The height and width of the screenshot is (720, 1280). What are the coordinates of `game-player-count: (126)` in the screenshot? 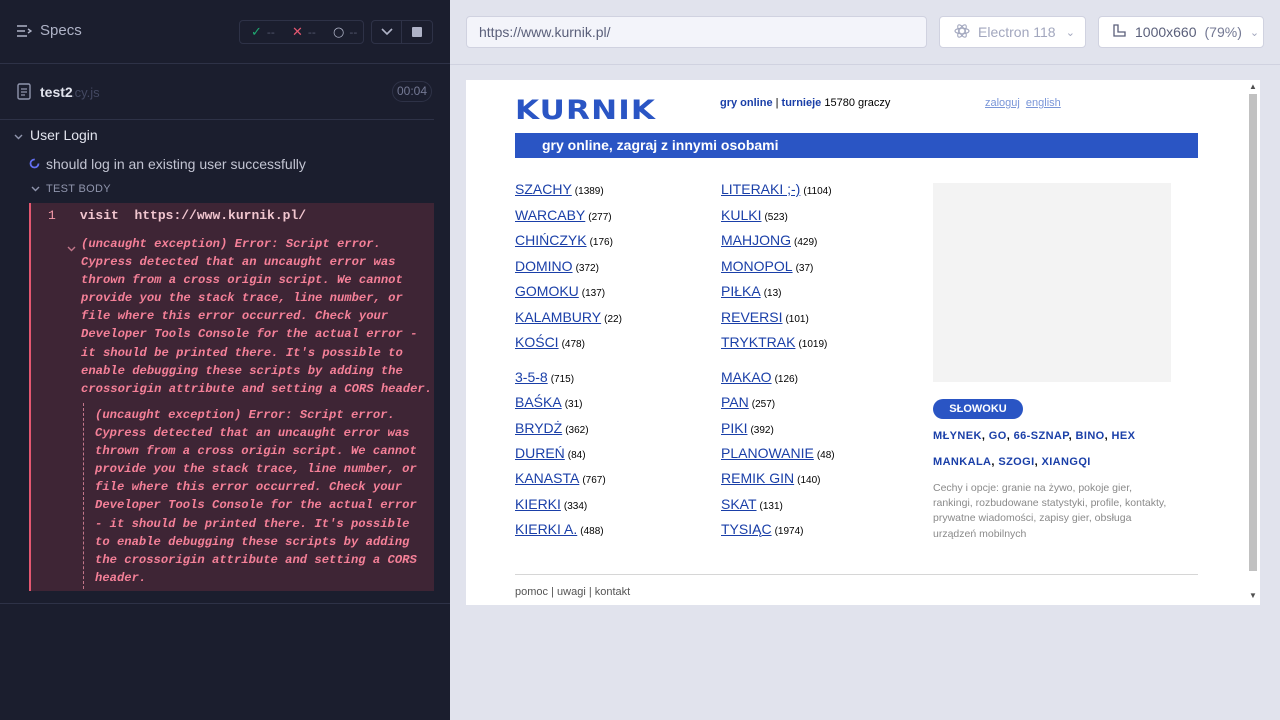 It's located at (786, 379).